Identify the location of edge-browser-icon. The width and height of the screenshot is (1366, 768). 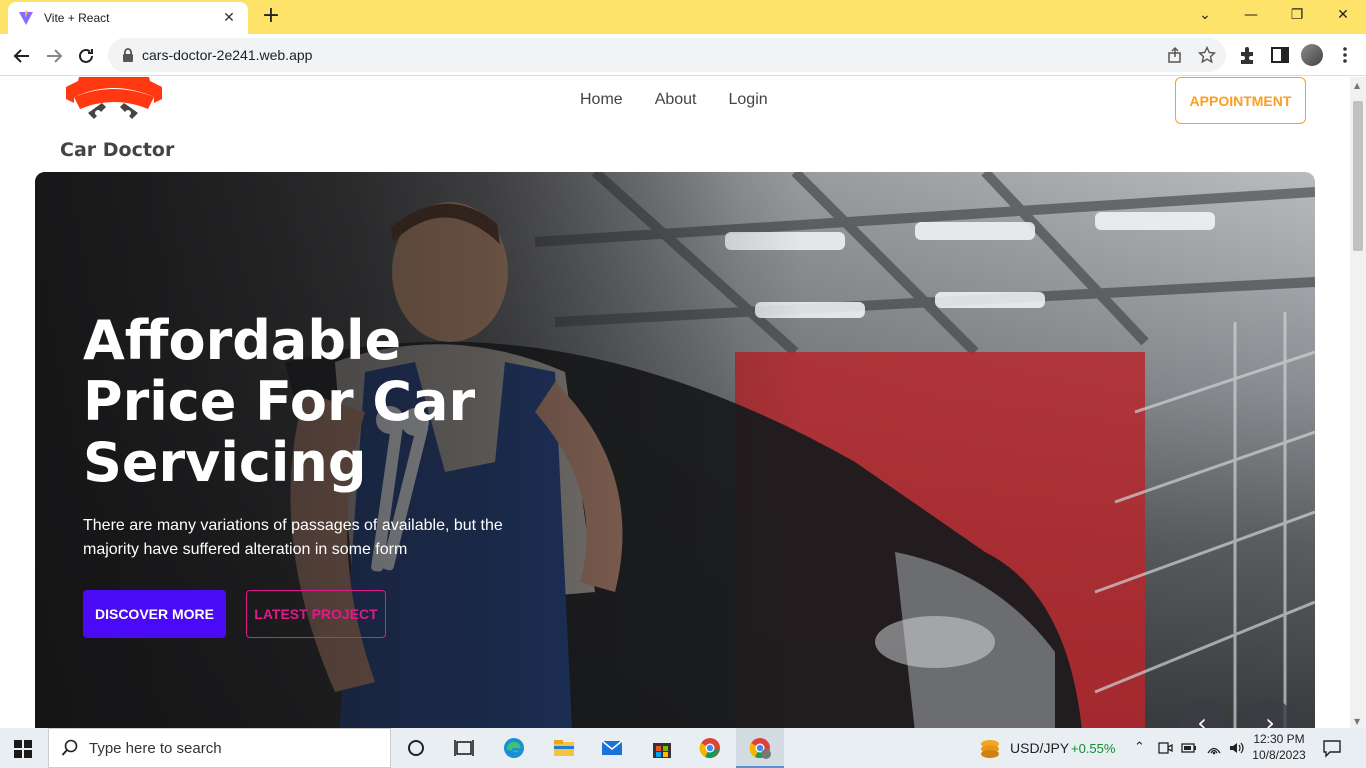
(514, 748).